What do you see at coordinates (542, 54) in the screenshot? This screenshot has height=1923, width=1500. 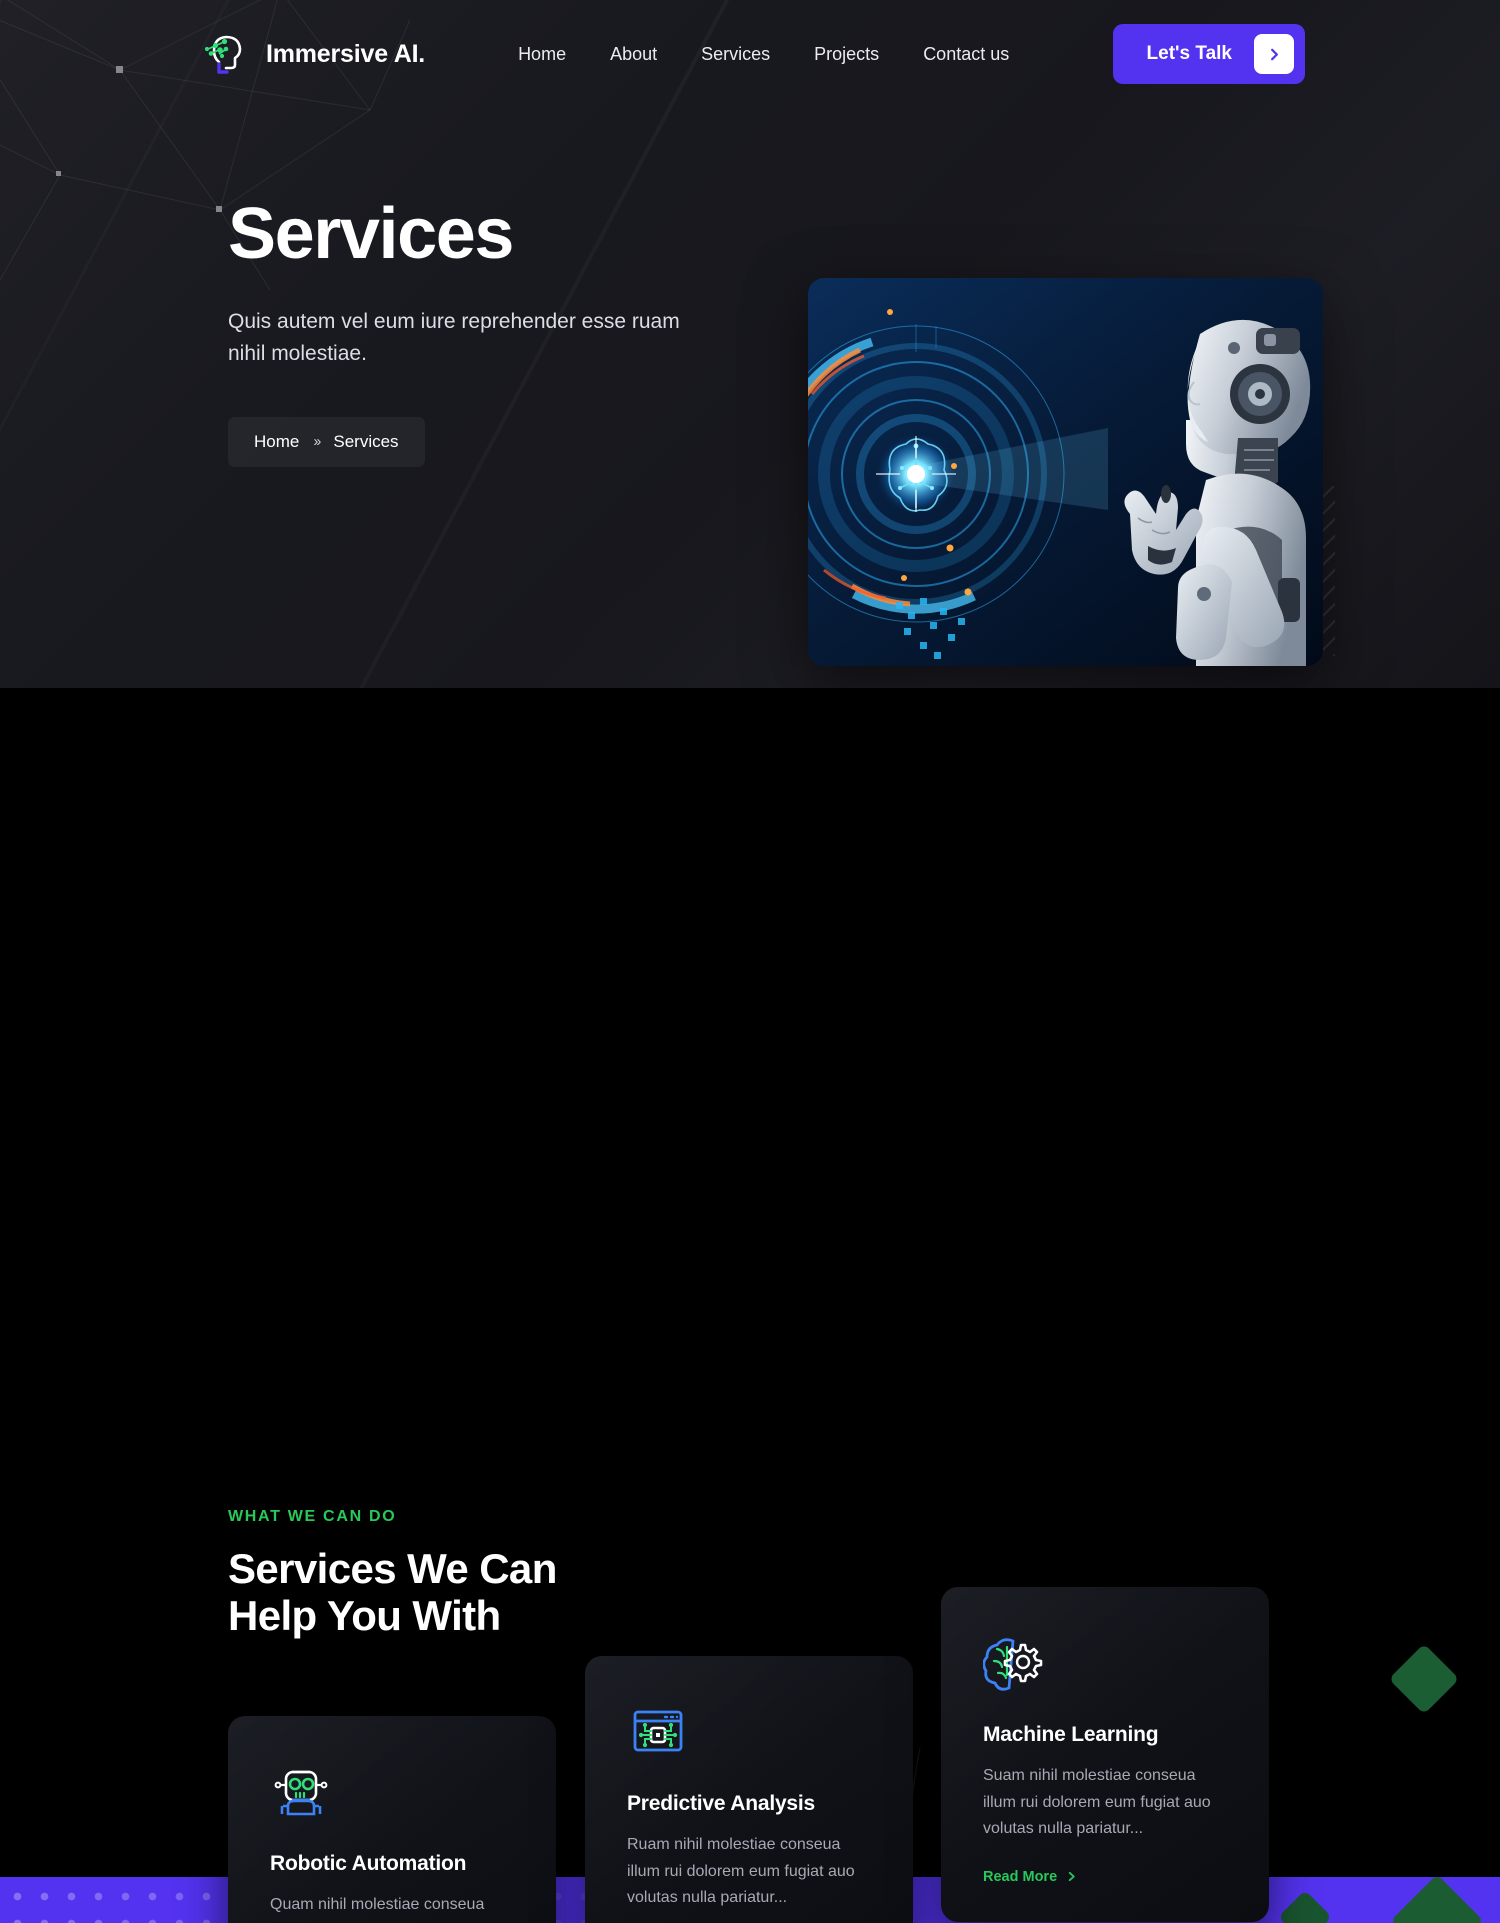 I see `nav-link-home: Home` at bounding box center [542, 54].